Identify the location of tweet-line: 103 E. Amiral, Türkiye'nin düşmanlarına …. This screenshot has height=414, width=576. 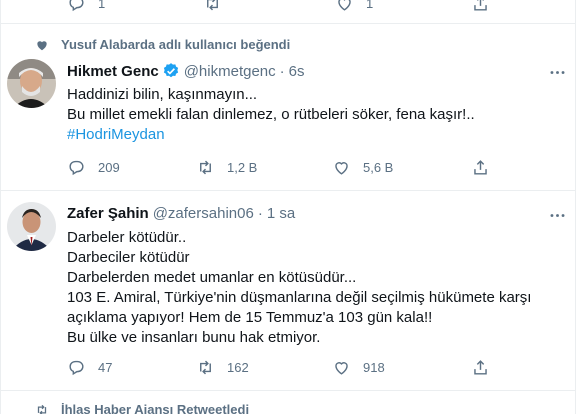
(299, 297).